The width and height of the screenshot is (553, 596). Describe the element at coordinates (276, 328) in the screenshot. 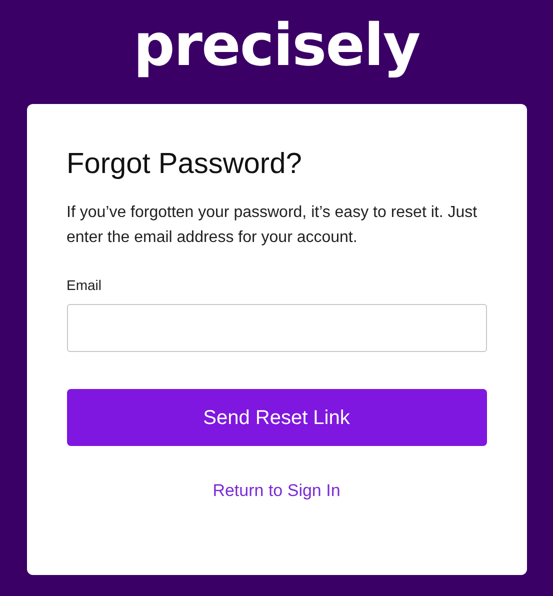

I see `email-field` at that location.